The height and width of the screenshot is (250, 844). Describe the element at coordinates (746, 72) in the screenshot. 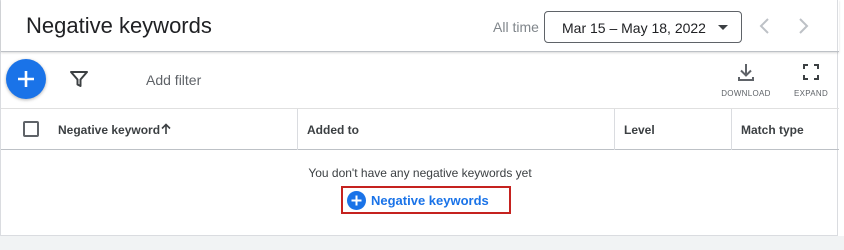

I see `download-icon` at that location.